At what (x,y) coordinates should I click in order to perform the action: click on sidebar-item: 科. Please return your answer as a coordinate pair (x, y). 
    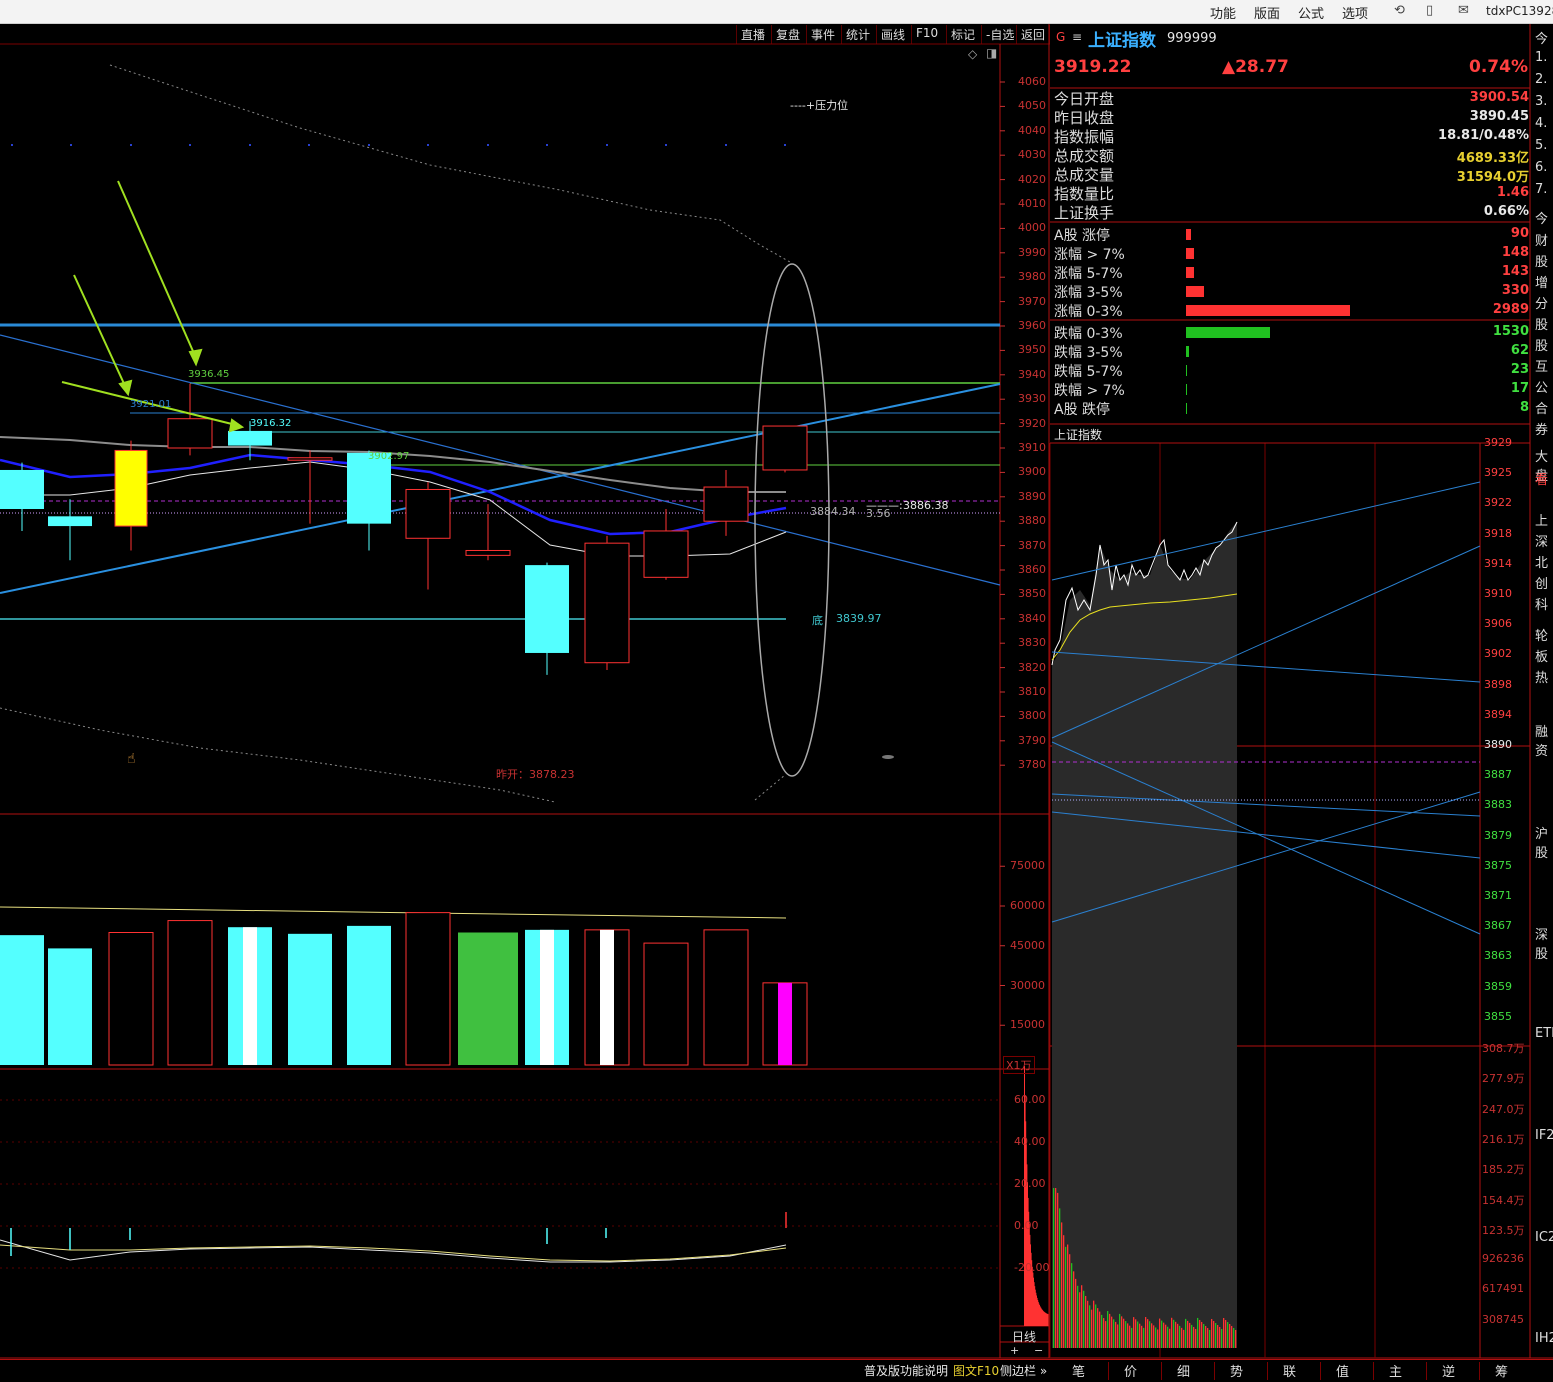
    Looking at the image, I should click on (1544, 603).